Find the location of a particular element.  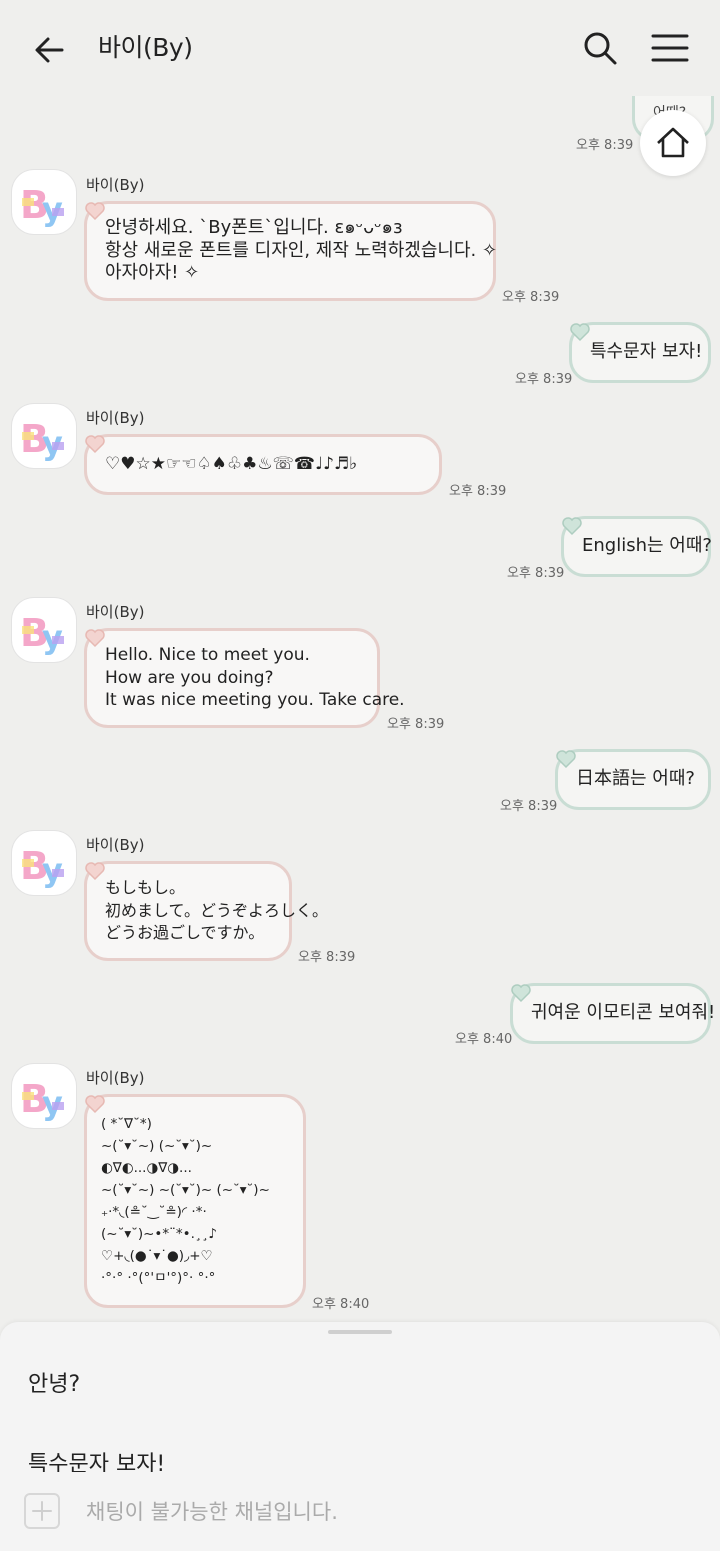

message-bubble: ♡♥☆★☞☜♤♠♧♣♨☏☎♩♪♬♭ is located at coordinates (263, 464).